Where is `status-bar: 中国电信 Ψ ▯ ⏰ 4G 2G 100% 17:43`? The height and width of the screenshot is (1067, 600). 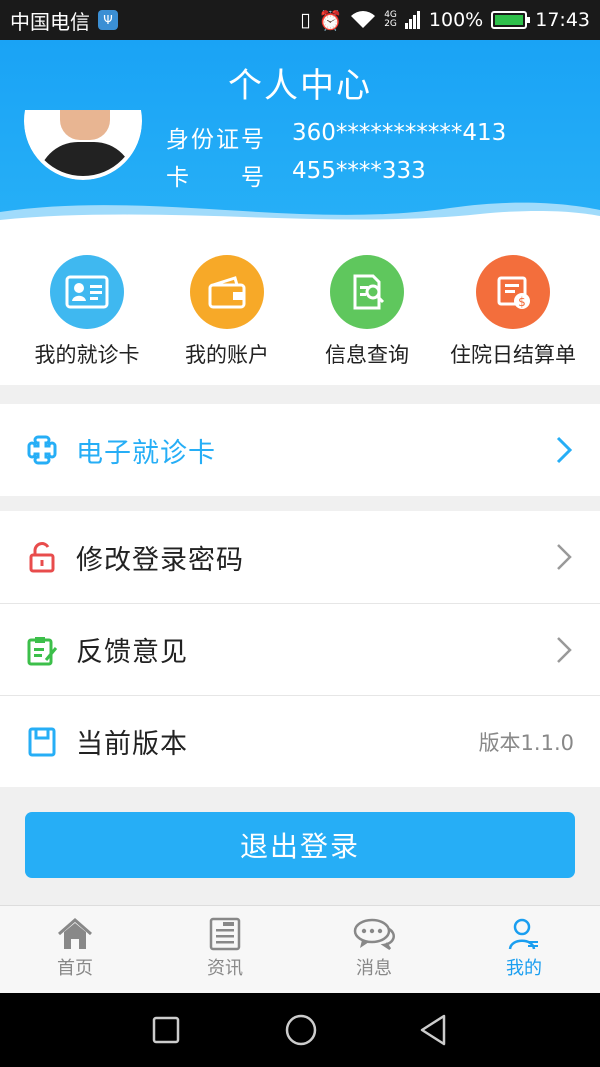
status-bar: 中国电信 Ψ ▯ ⏰ 4G 2G 100% 17:43 is located at coordinates (300, 20).